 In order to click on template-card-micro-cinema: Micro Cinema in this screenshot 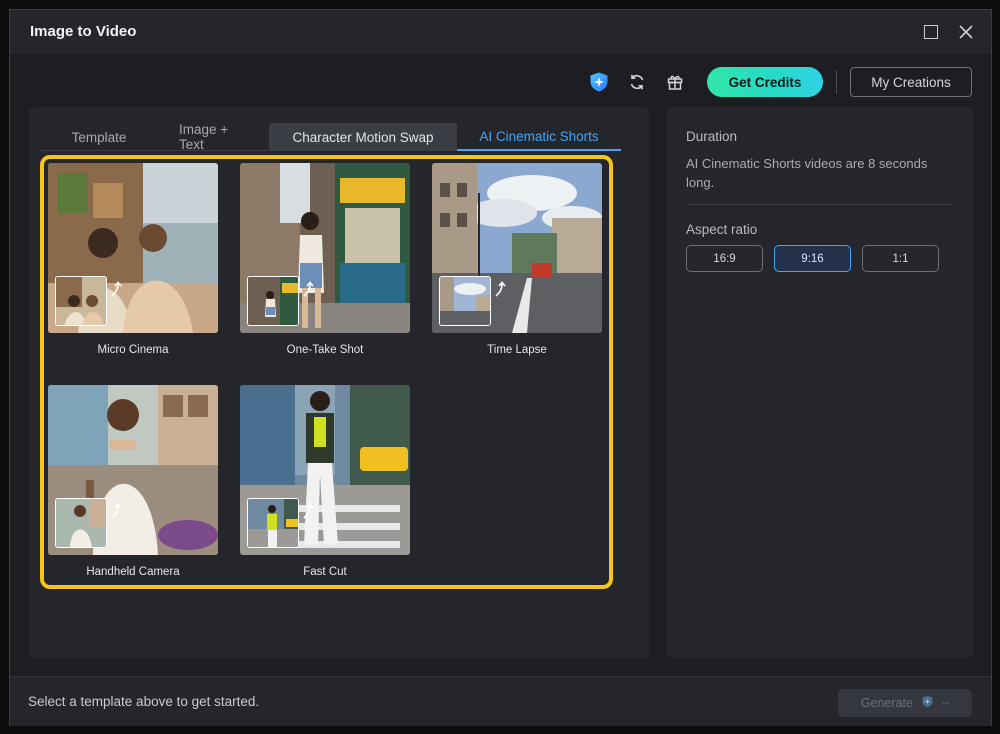, I will do `click(133, 259)`.